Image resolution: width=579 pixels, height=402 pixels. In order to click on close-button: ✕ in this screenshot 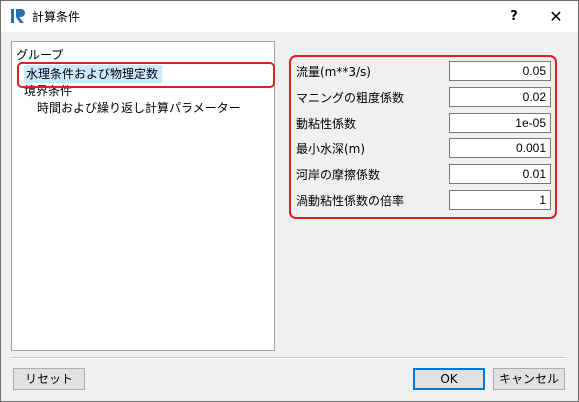, I will do `click(556, 16)`.